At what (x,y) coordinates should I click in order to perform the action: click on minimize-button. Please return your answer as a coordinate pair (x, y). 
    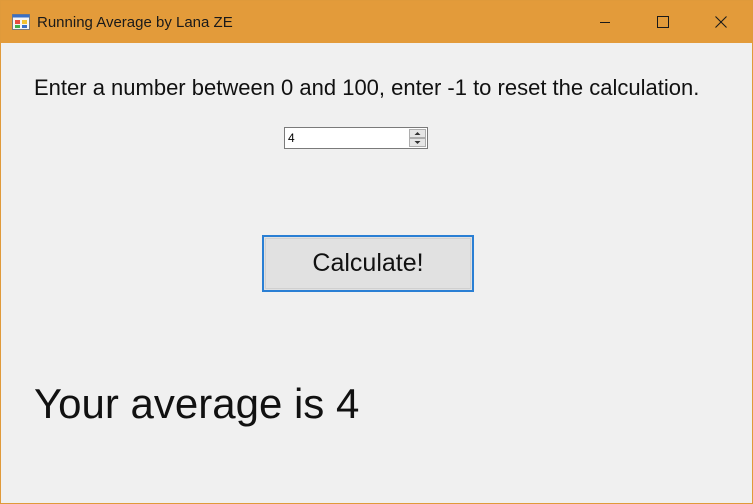
    Looking at the image, I should click on (605, 22).